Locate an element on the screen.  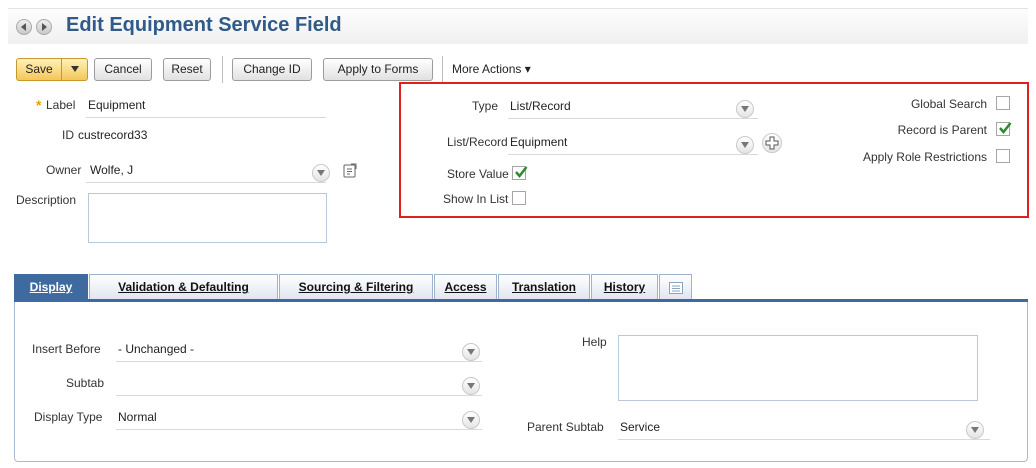
display-type-underline is located at coordinates (299, 429).